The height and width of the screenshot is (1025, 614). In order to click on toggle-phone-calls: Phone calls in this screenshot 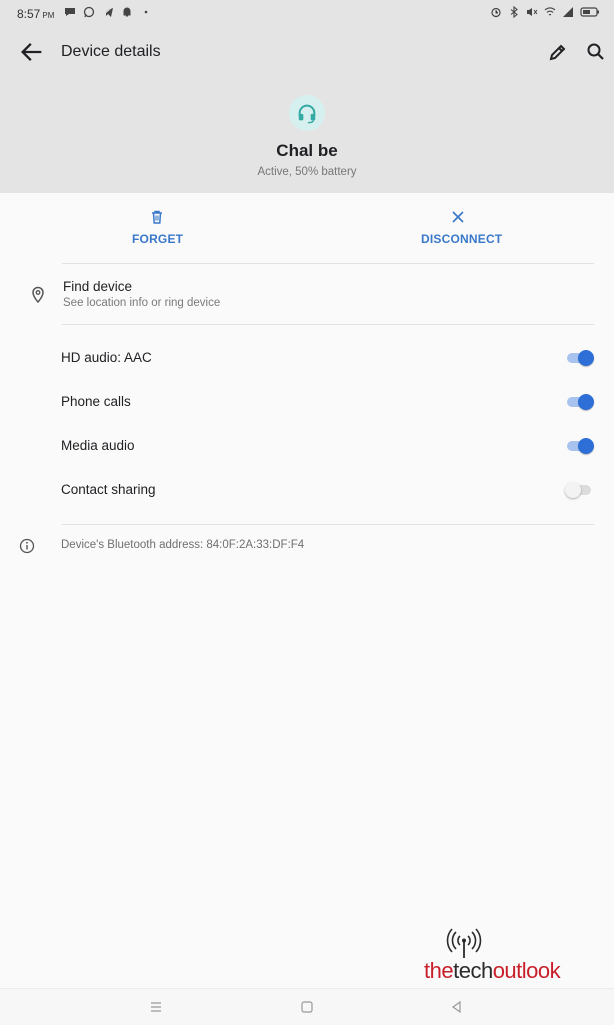, I will do `click(307, 402)`.